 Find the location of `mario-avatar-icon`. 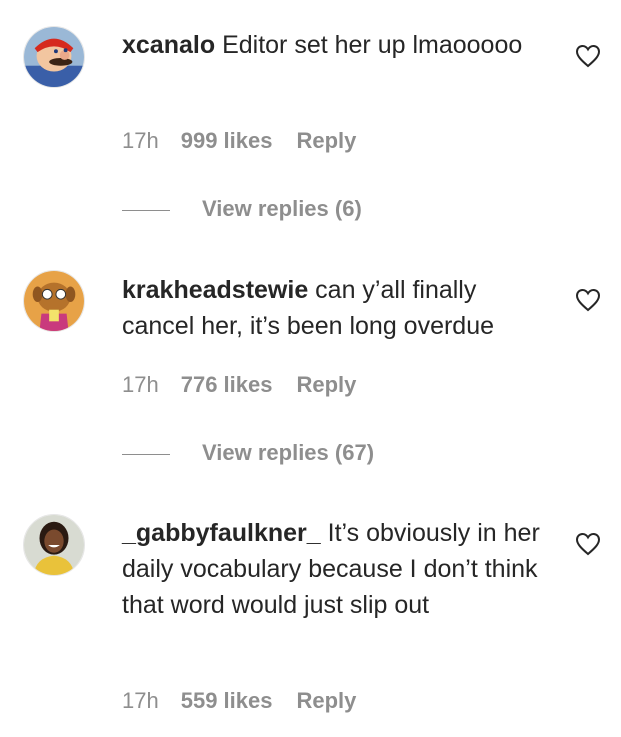

mario-avatar-icon is located at coordinates (54, 57).